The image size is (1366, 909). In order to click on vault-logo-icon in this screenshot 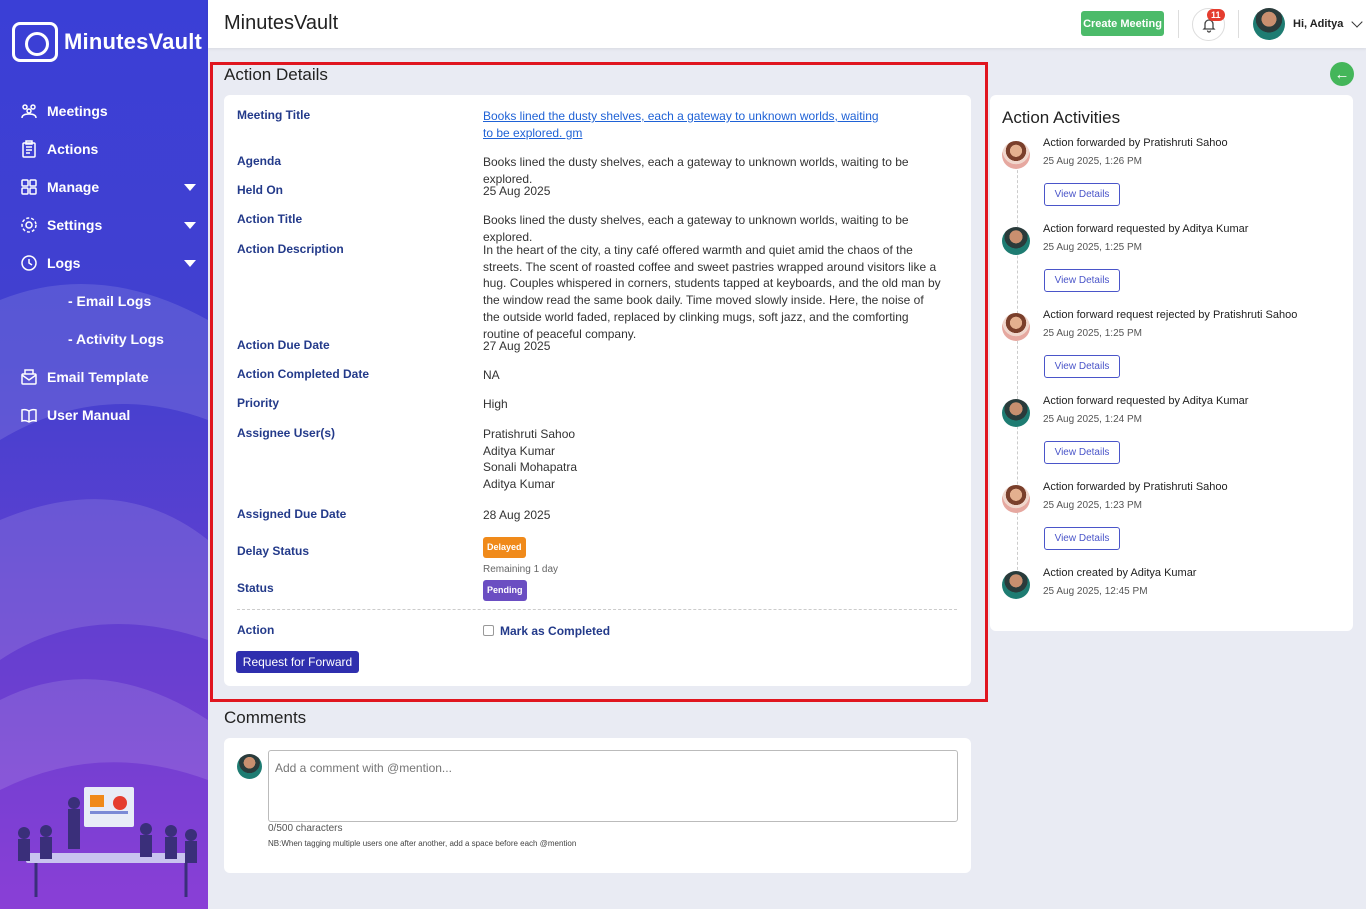, I will do `click(35, 42)`.